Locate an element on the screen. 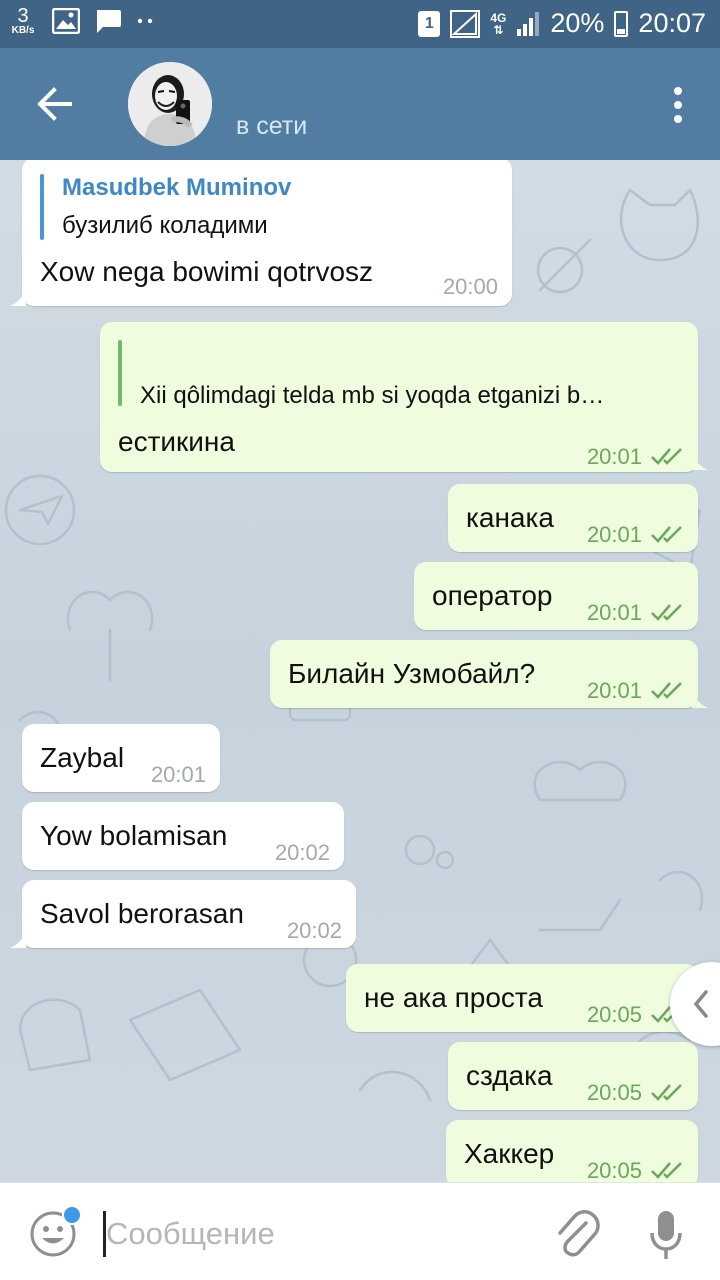 The width and height of the screenshot is (720, 1280). message-incoming: Yow bolamisan 20:02 is located at coordinates (183, 836).